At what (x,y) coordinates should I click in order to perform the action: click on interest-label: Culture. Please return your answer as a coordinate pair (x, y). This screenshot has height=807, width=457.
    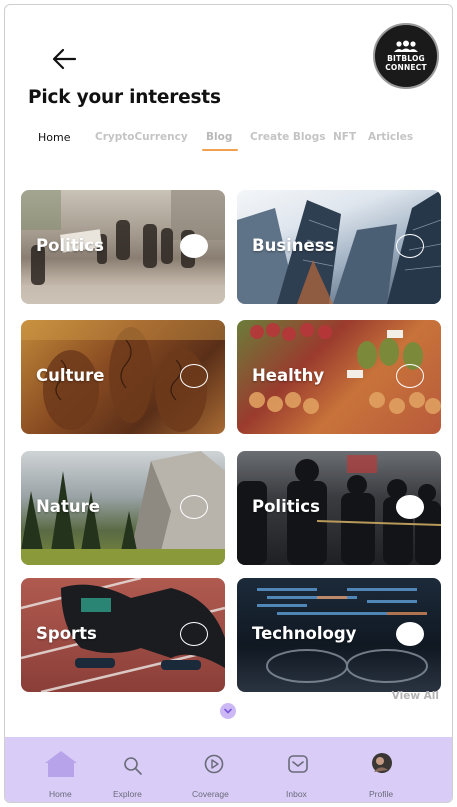
    Looking at the image, I should click on (70, 375).